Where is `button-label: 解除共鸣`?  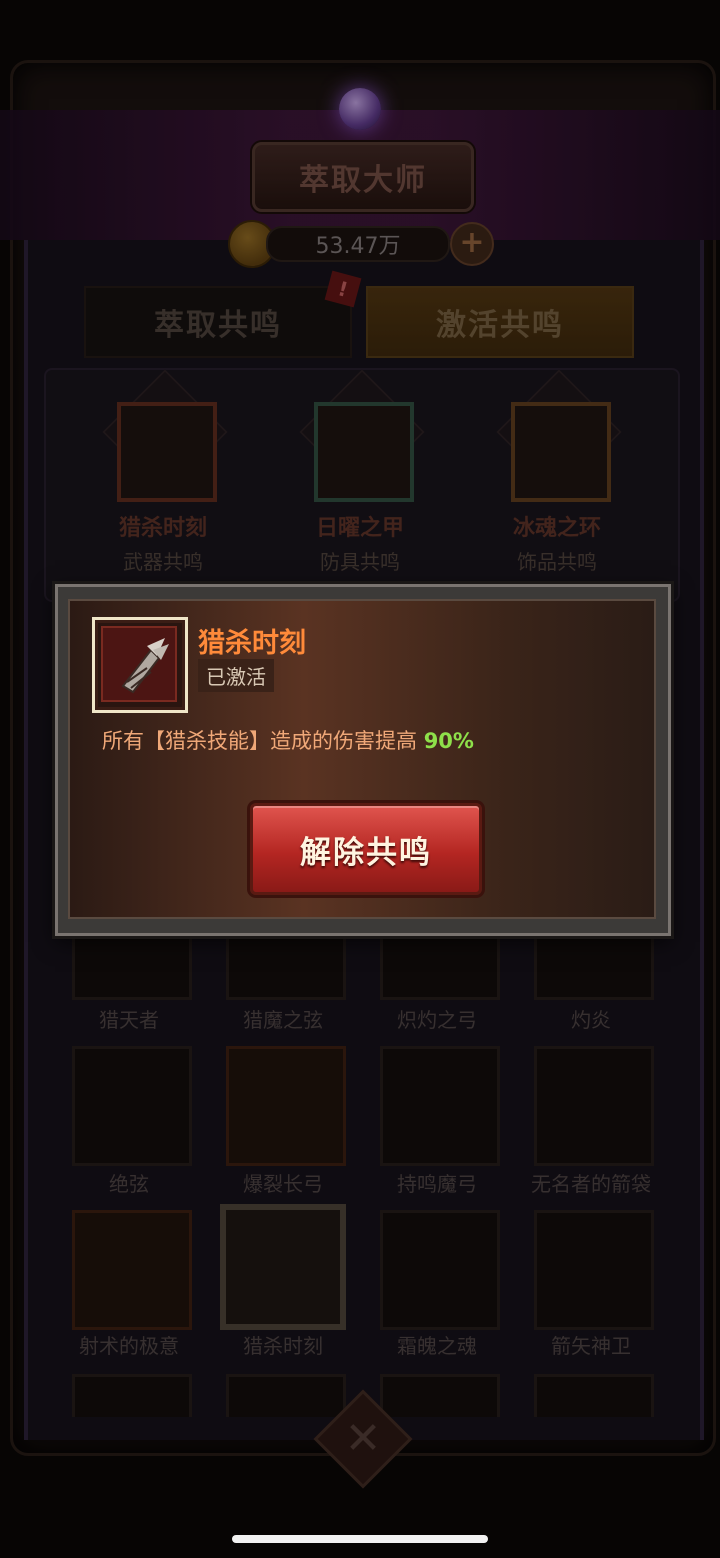
button-label: 解除共鸣 is located at coordinates (366, 852).